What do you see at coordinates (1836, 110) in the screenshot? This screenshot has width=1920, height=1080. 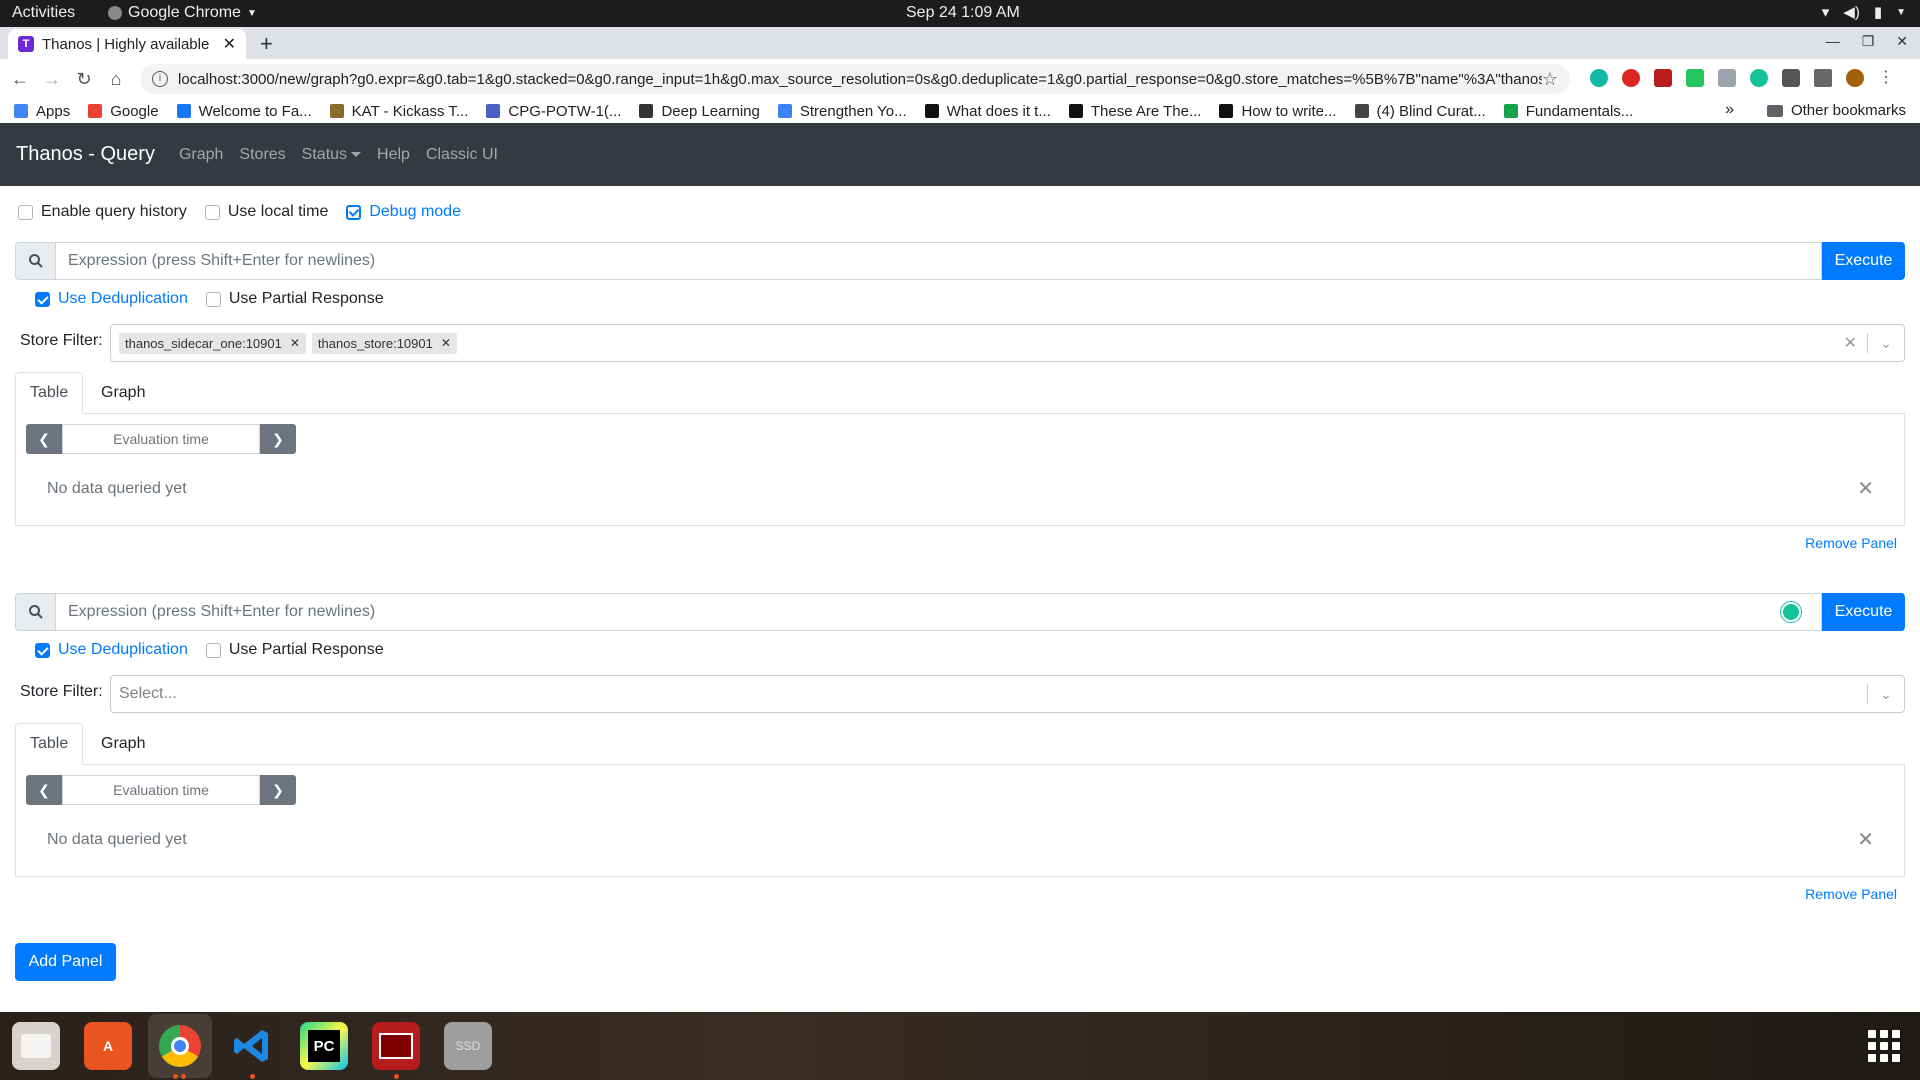 I see `other-bookmarks: Other bookmarks` at bounding box center [1836, 110].